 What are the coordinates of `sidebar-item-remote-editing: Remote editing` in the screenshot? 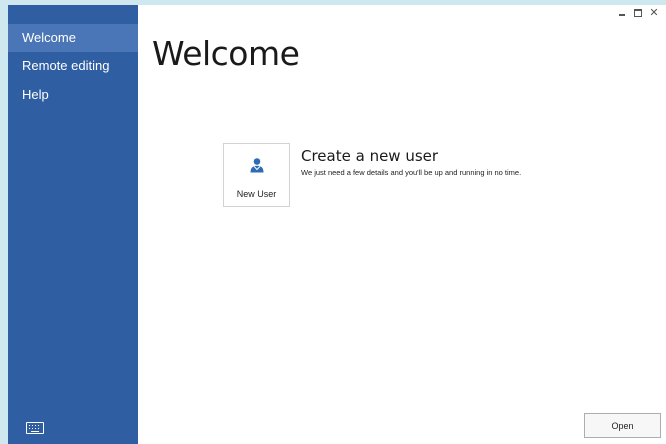 It's located at (73, 66).